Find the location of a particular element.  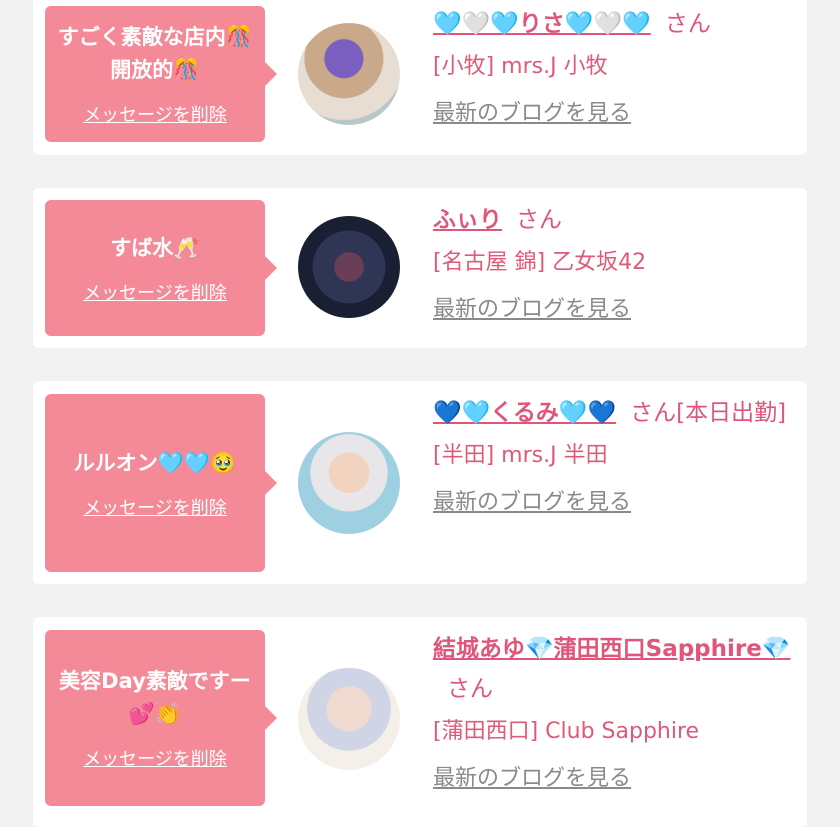

message-bubble: すば水🥂 メッセージを削除 is located at coordinates (161, 268).